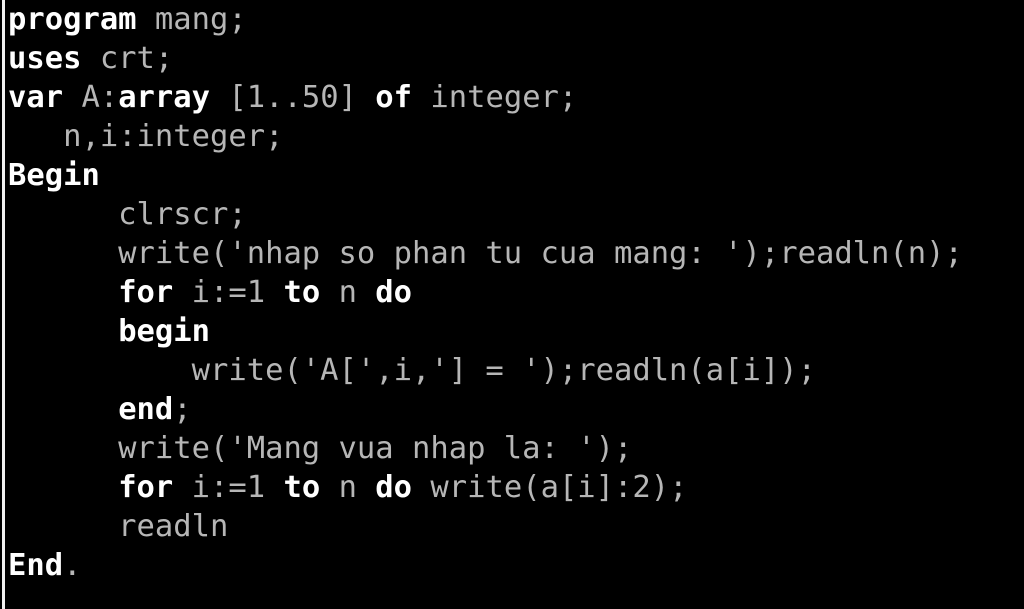 The height and width of the screenshot is (609, 1024). Describe the element at coordinates (182, 409) in the screenshot. I see `code-token: ;` at that location.